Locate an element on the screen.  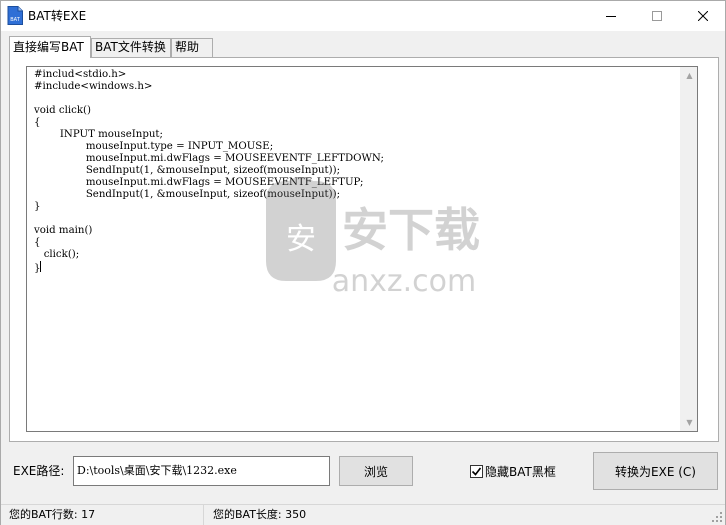
exe-path-label: EXE路径: is located at coordinates (39, 471).